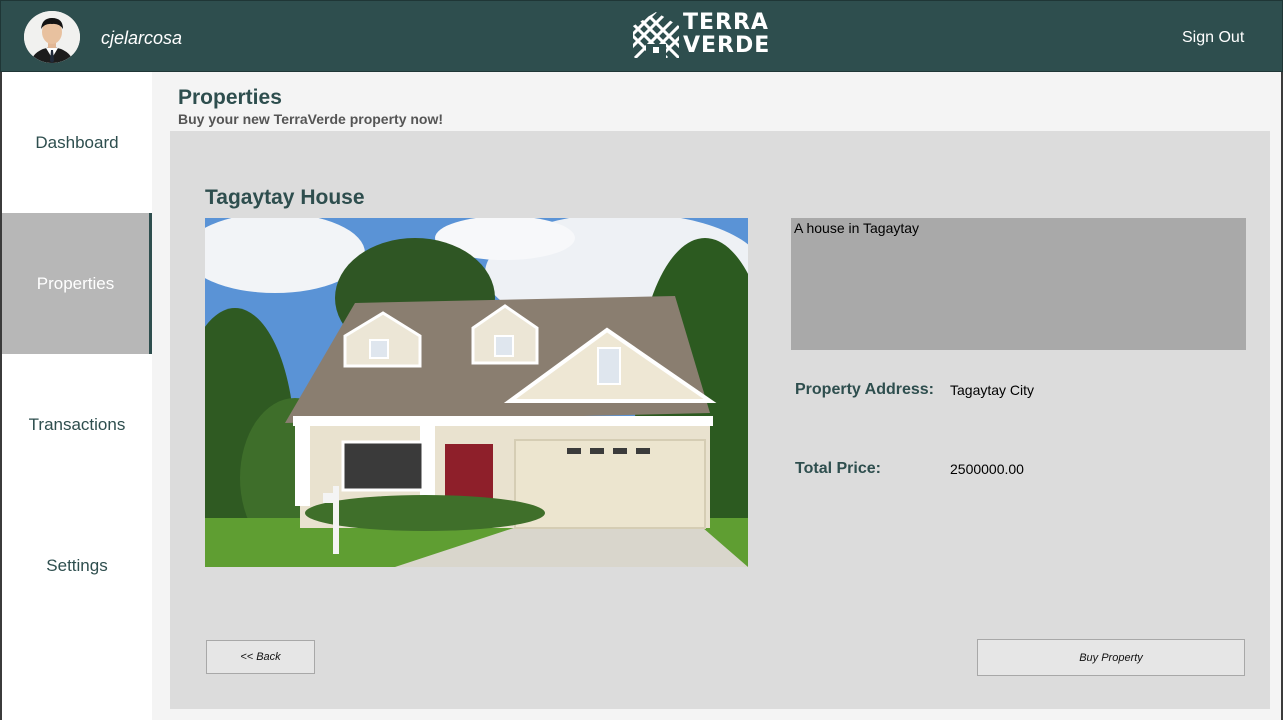  What do you see at coordinates (77, 565) in the screenshot?
I see `sidebar-item-settings: Settings` at bounding box center [77, 565].